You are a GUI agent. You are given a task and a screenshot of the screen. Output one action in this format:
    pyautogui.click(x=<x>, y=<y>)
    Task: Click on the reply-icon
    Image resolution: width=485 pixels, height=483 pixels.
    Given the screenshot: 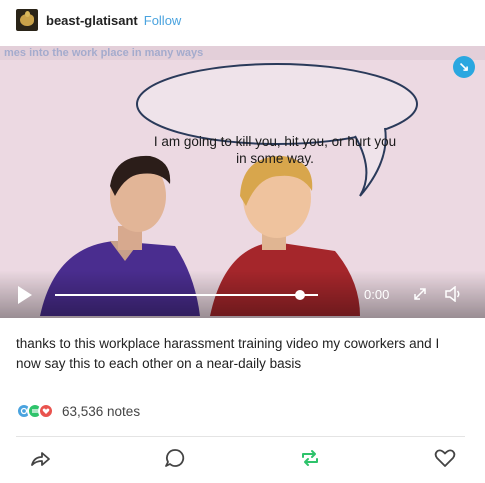 What is the action you would take?
    pyautogui.click(x=175, y=458)
    